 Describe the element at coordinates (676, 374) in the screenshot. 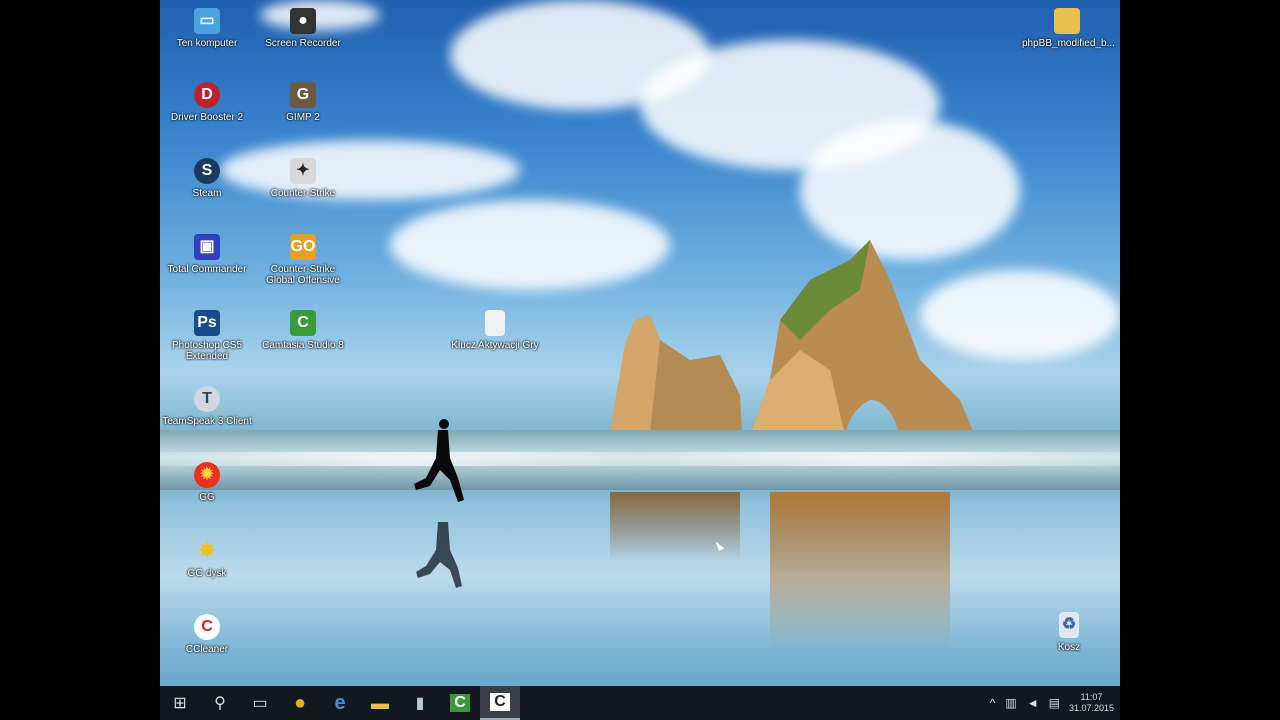

I see `rock-formation-small` at that location.